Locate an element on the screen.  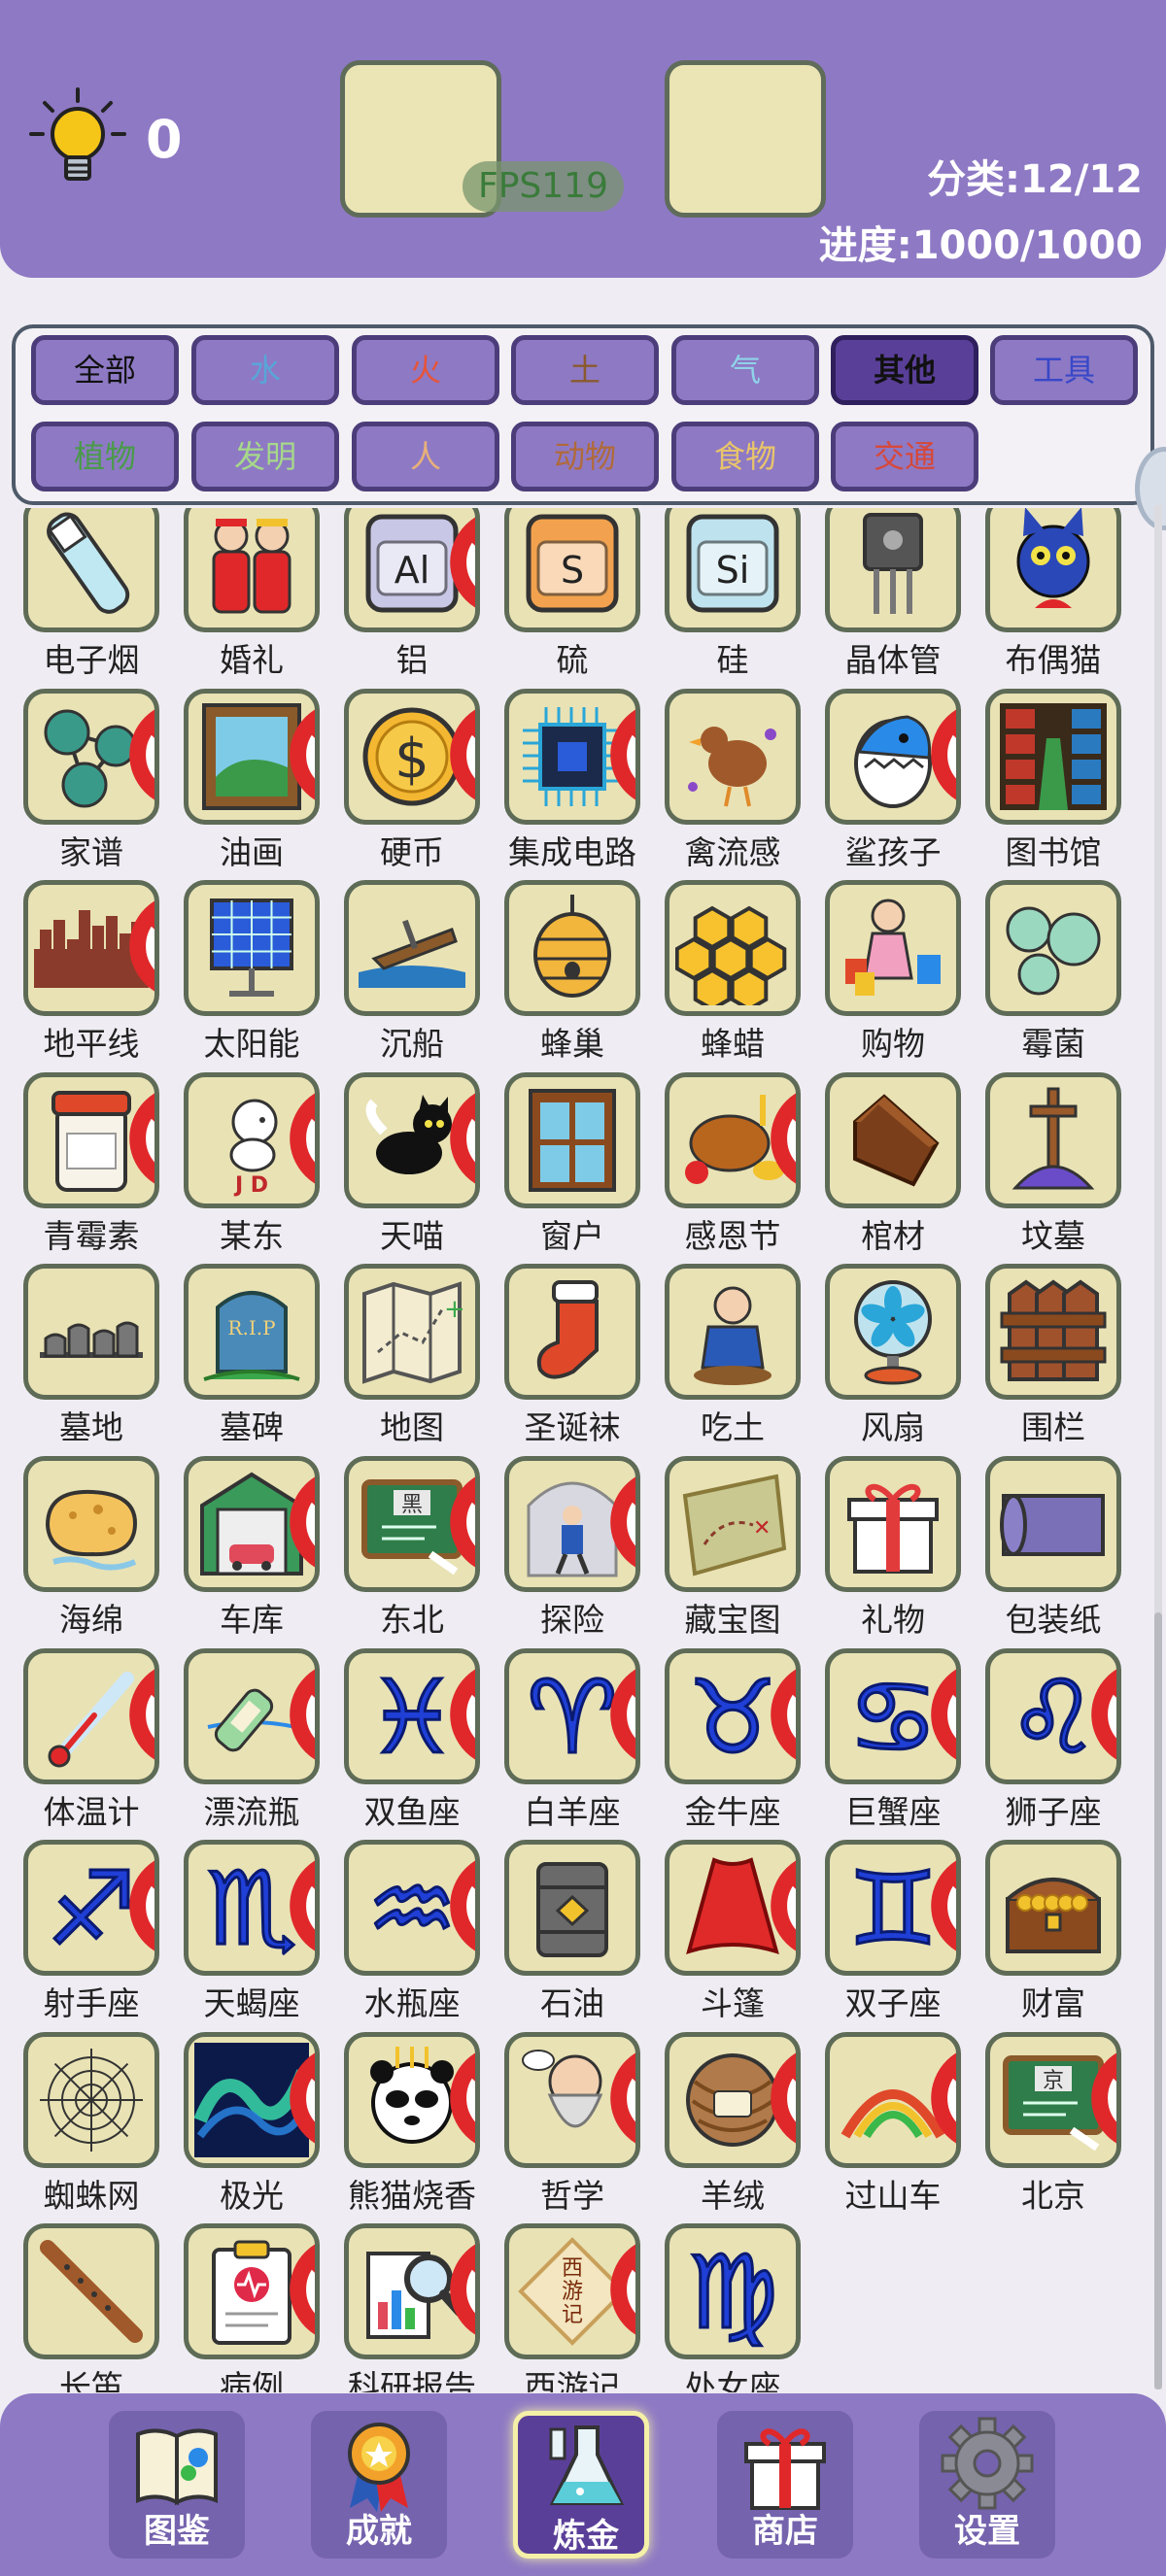
element-card: 黑东北 is located at coordinates (412, 1548).